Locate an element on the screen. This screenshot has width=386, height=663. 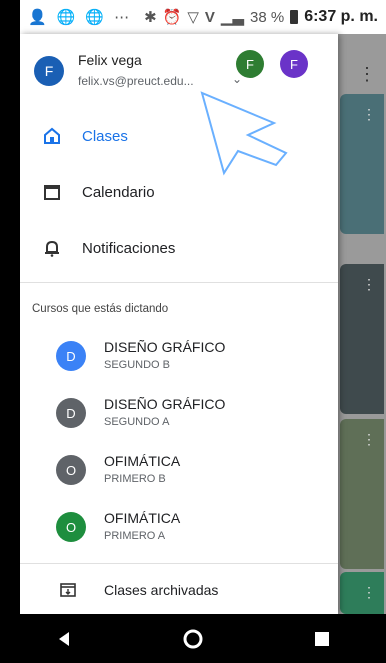
status-bar: 👤 🌐 🌐 ⋯ ✱ ⏰ ▽ V ▁▃ 38 % 6:37 p. m. is located at coordinates (203, 17).